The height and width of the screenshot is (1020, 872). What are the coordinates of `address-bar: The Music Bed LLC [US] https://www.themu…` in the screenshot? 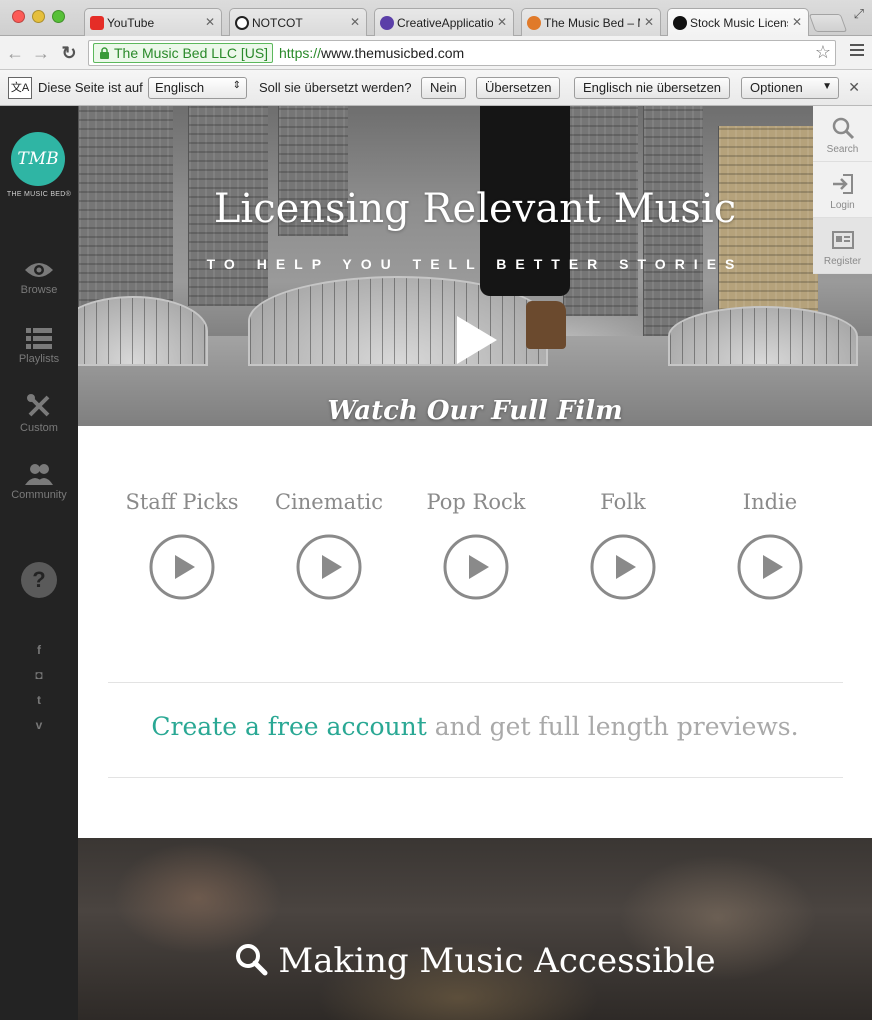 It's located at (462, 53).